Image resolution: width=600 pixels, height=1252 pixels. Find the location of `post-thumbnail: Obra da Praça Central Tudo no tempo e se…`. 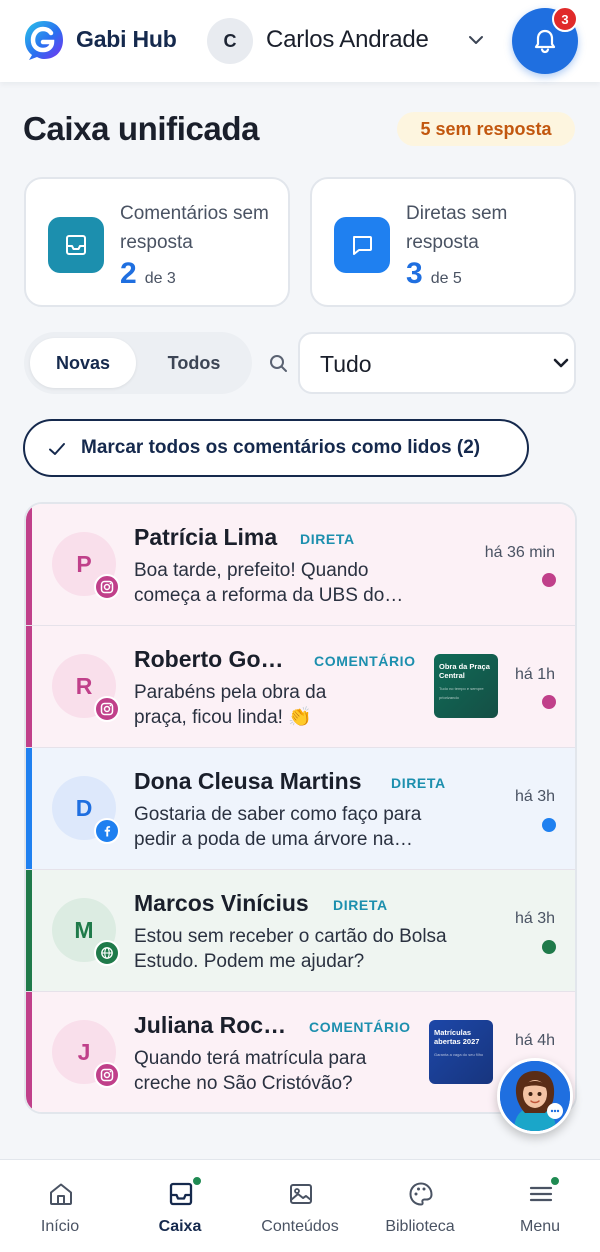

post-thumbnail: Obra da Praça Central Tudo no tempo e se… is located at coordinates (466, 686).